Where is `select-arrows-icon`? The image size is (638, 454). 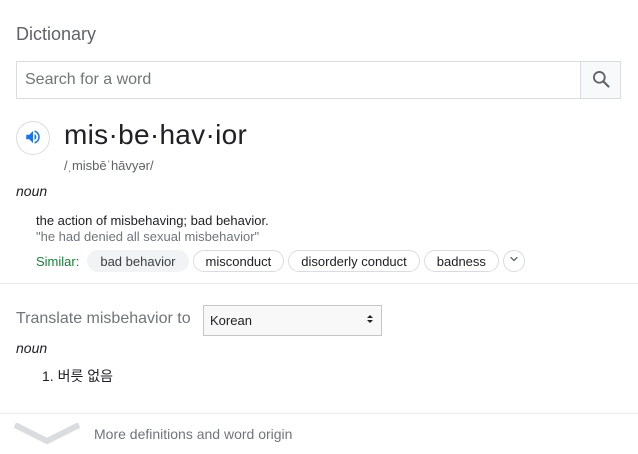 select-arrows-icon is located at coordinates (370, 320).